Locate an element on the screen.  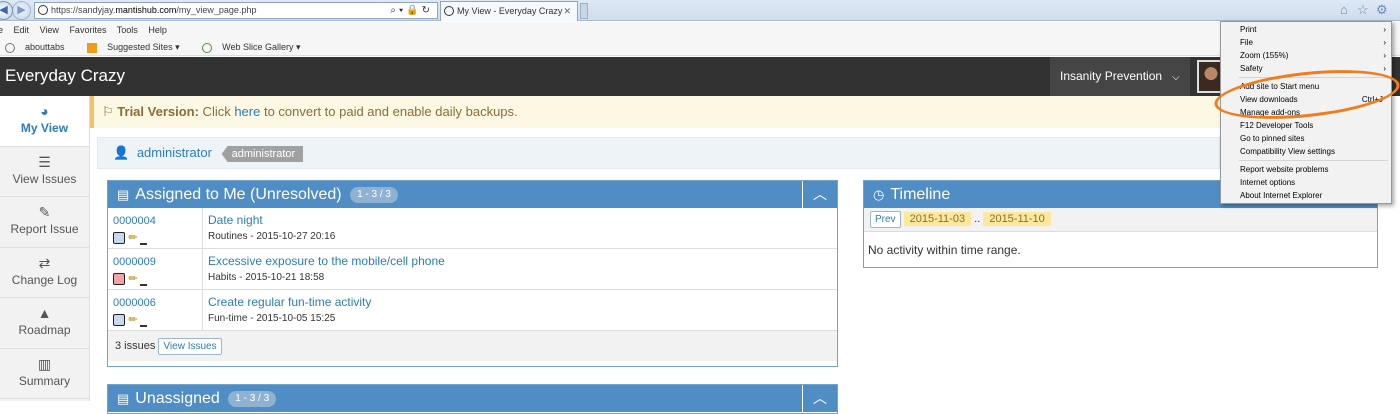
menu-item-internet-options: Internet options is located at coordinates (1306, 182).